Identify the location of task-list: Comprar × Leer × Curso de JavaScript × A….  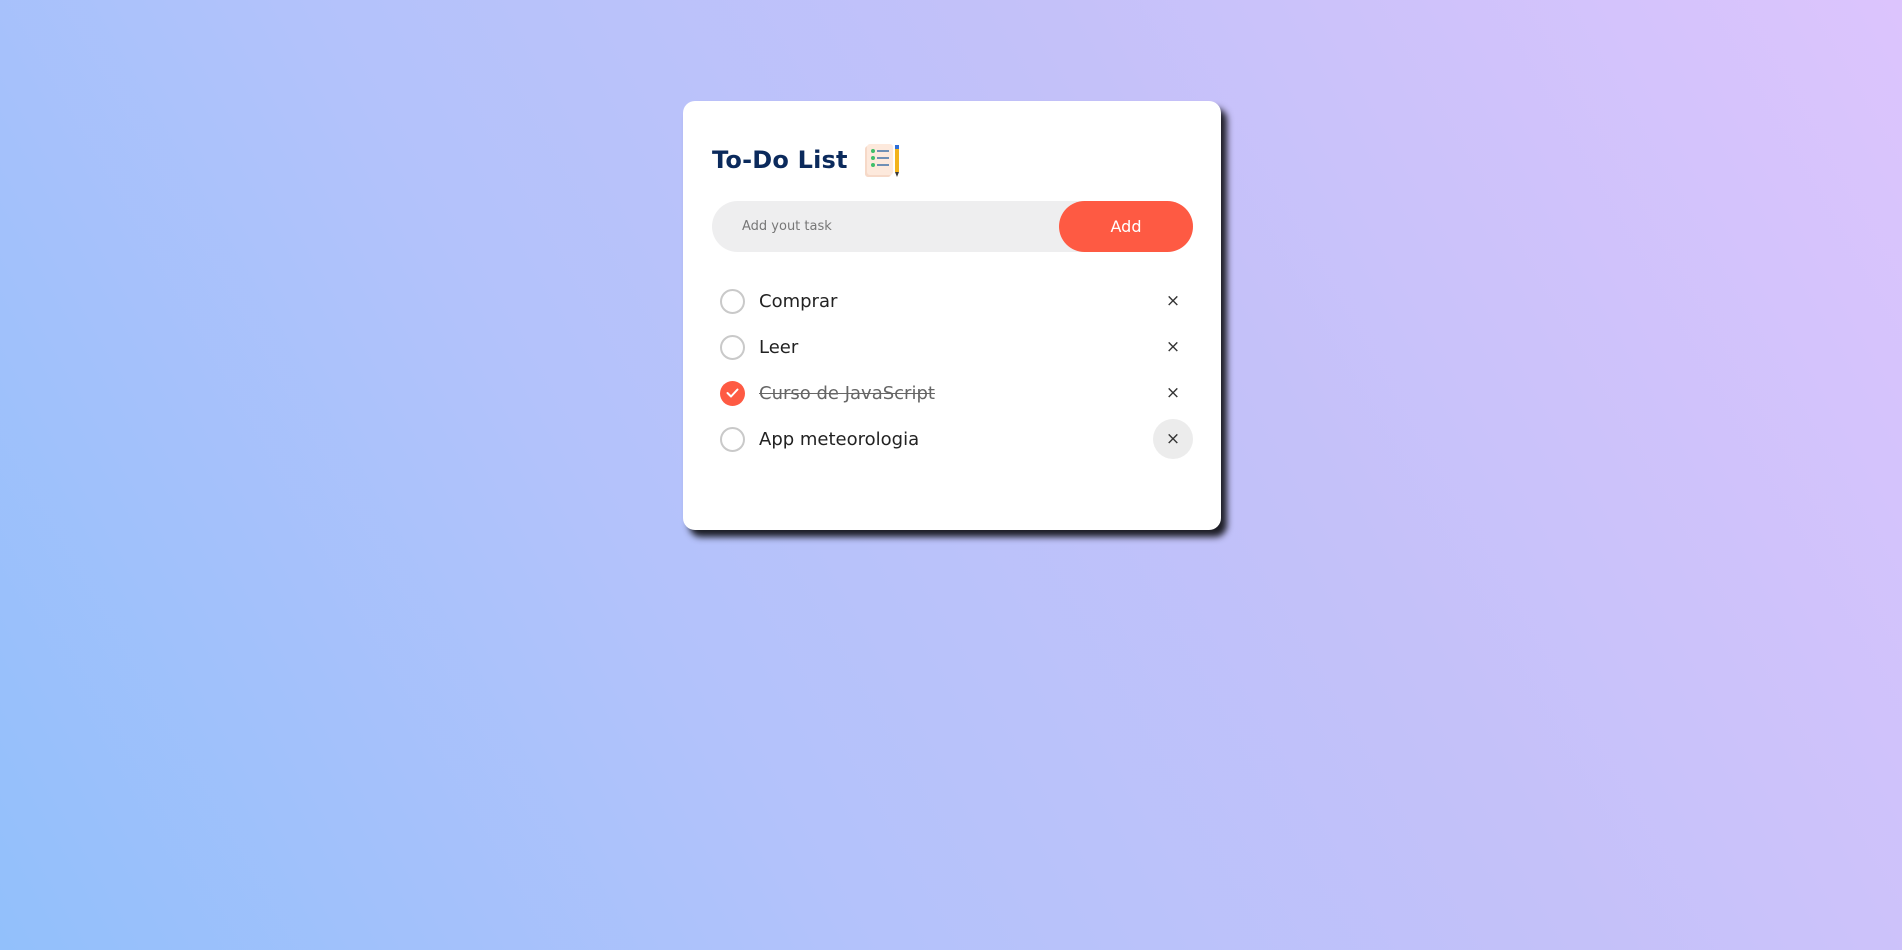
(952, 378).